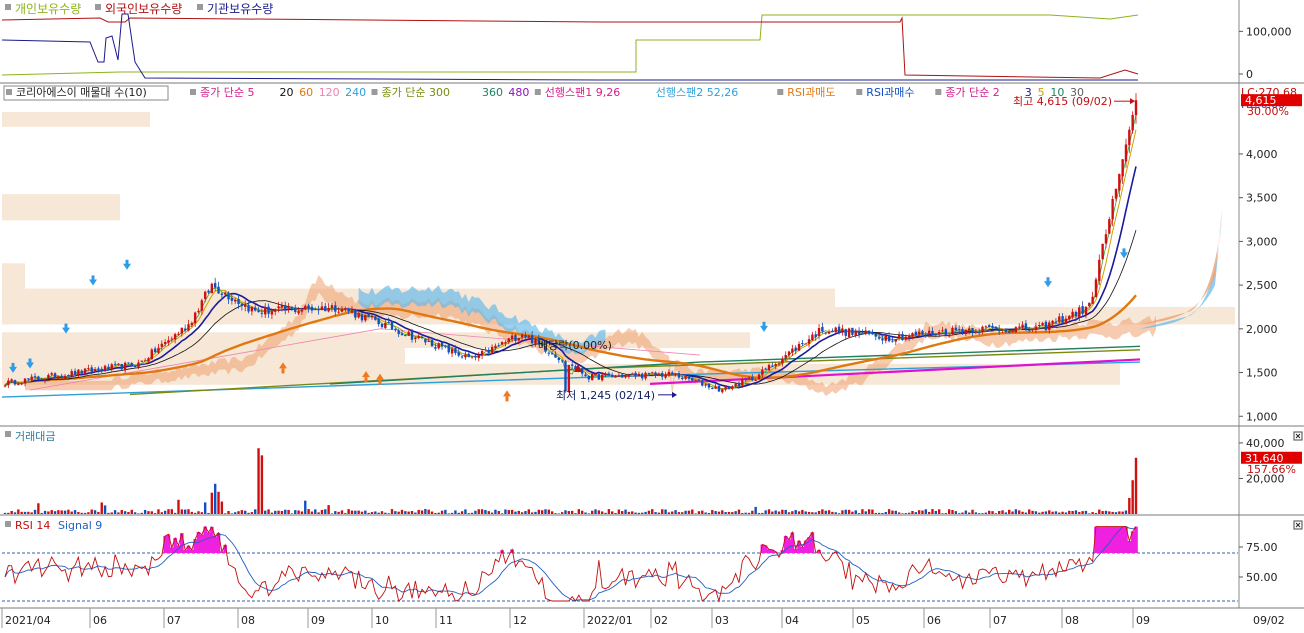 This screenshot has height=633, width=1304. What do you see at coordinates (1041, 92) in the screenshot?
I see `legend-item: 5` at bounding box center [1041, 92].